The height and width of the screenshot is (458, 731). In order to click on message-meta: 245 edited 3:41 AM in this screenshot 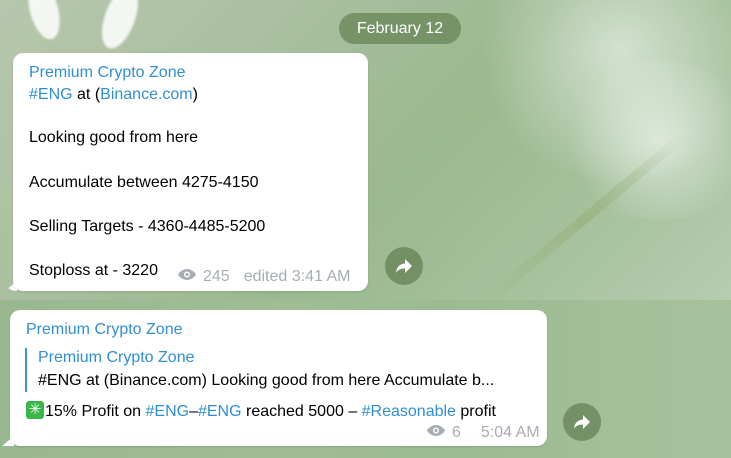, I will do `click(263, 277)`.